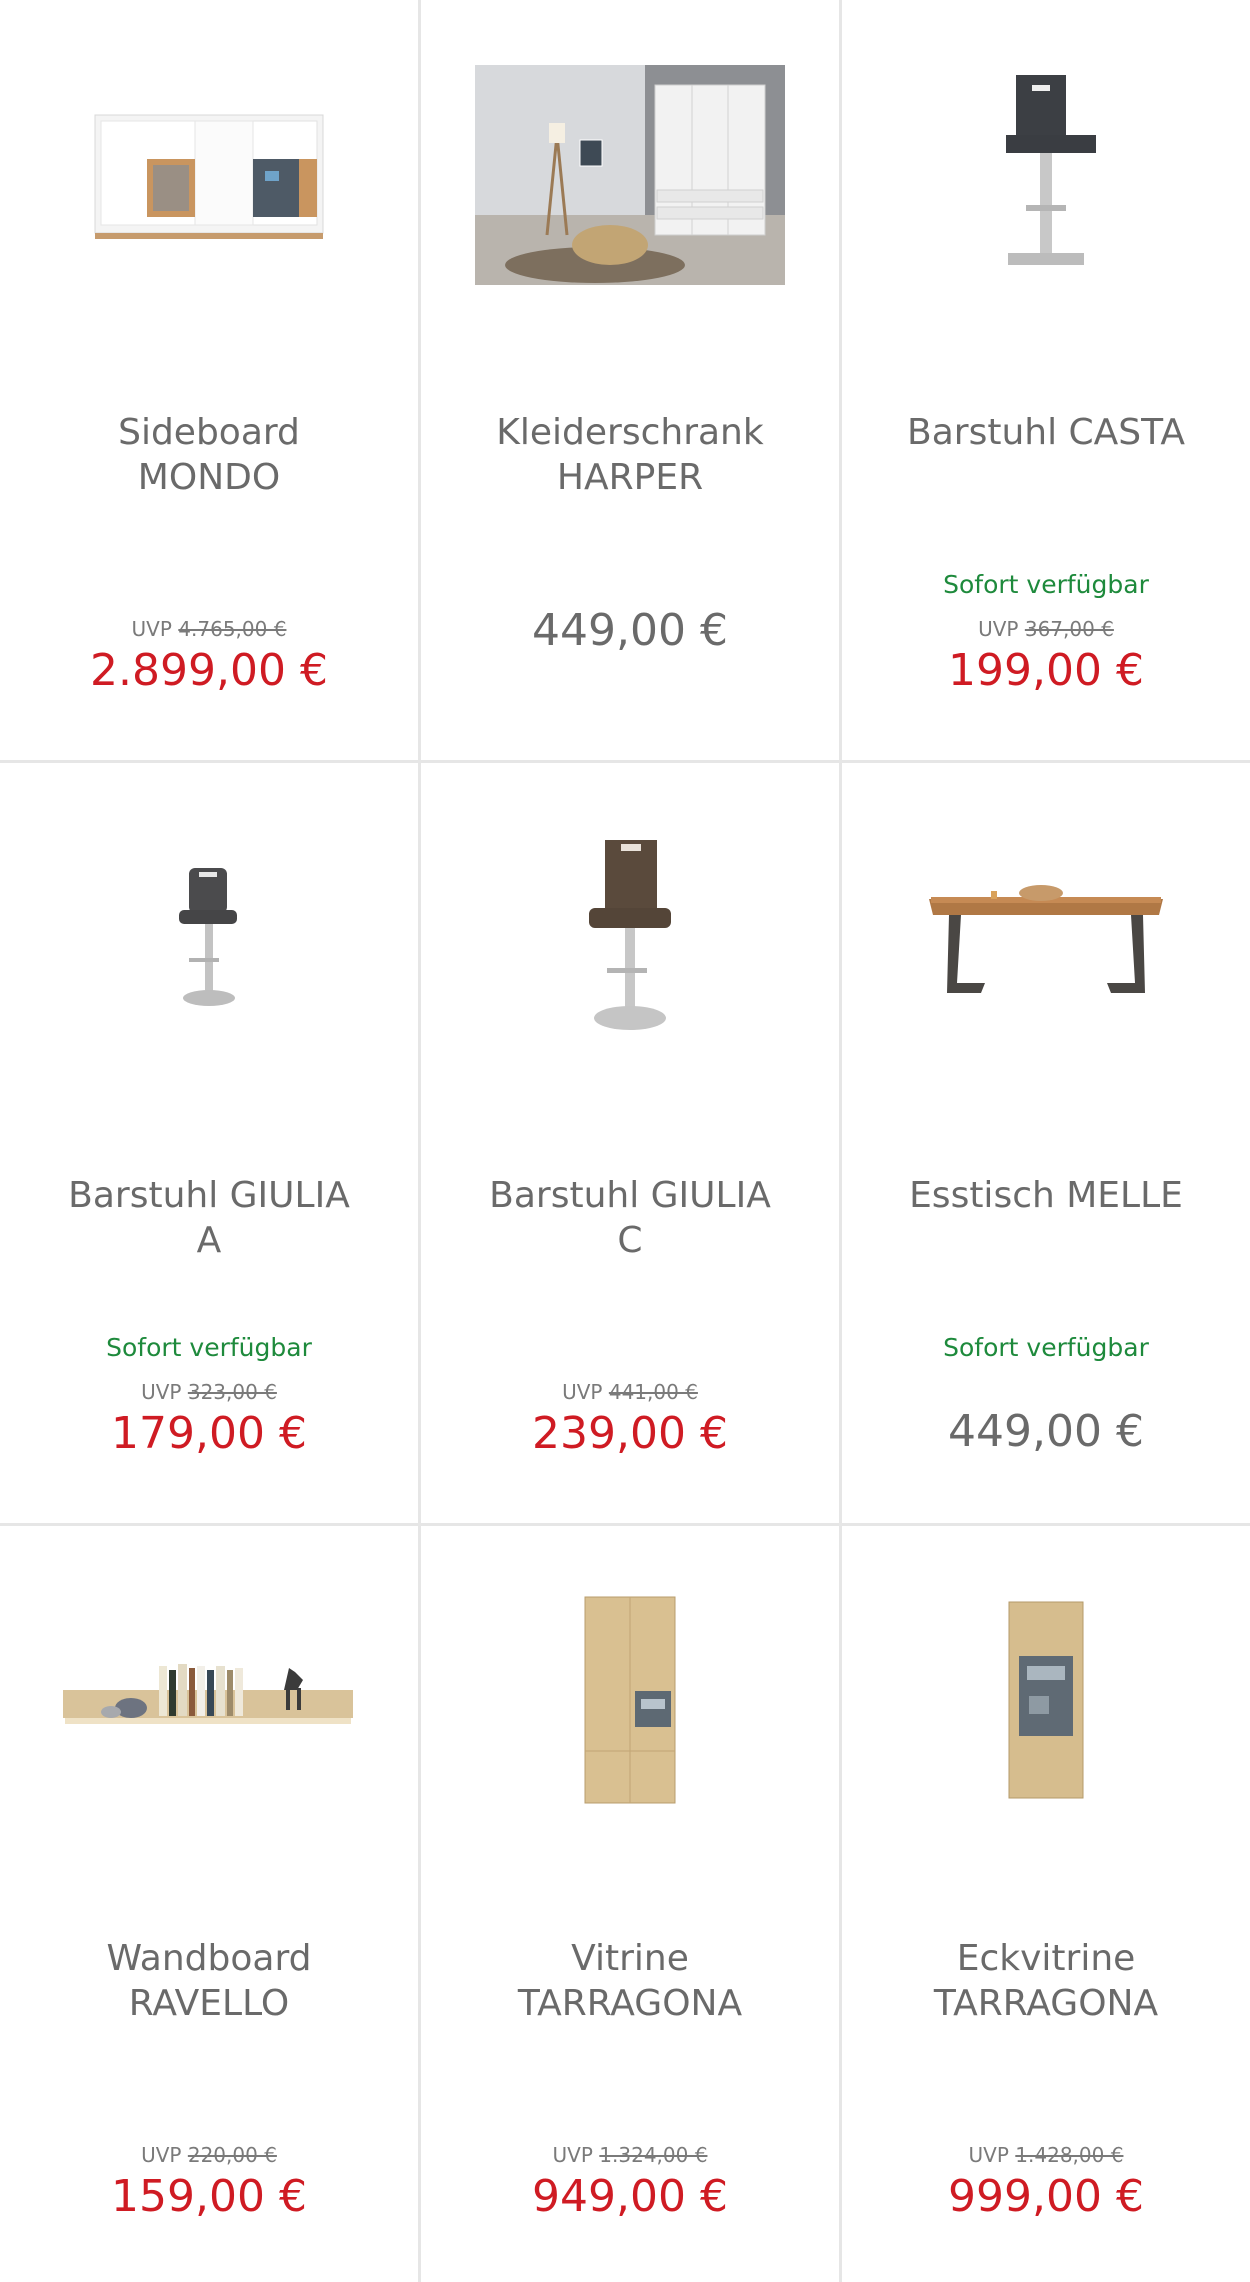 This screenshot has height=2282, width=1250. Describe the element at coordinates (1069, 629) in the screenshot. I see `uvp-old-price: 367,00 €` at that location.